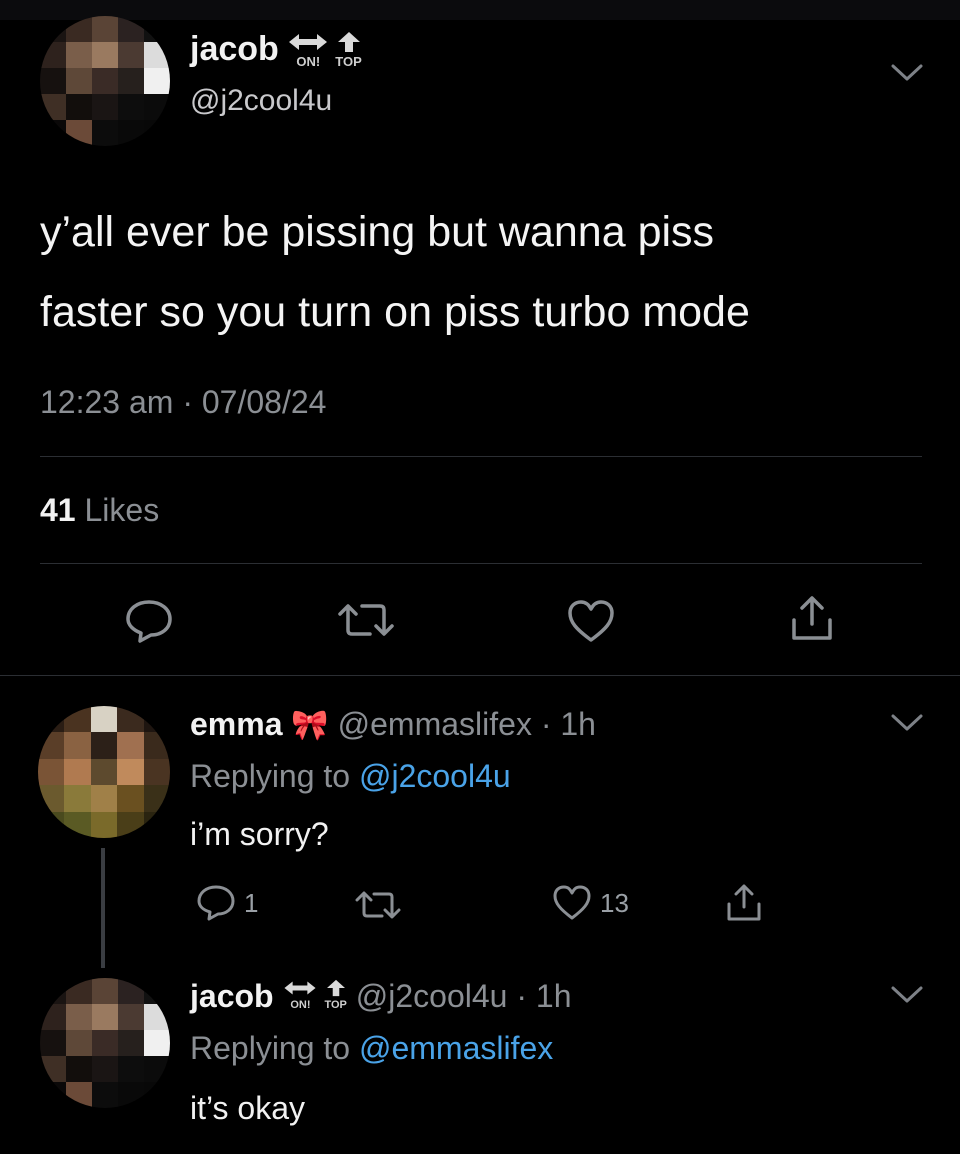 The height and width of the screenshot is (1154, 960). What do you see at coordinates (310, 725) in the screenshot?
I see `bow-emoji: 🎀` at bounding box center [310, 725].